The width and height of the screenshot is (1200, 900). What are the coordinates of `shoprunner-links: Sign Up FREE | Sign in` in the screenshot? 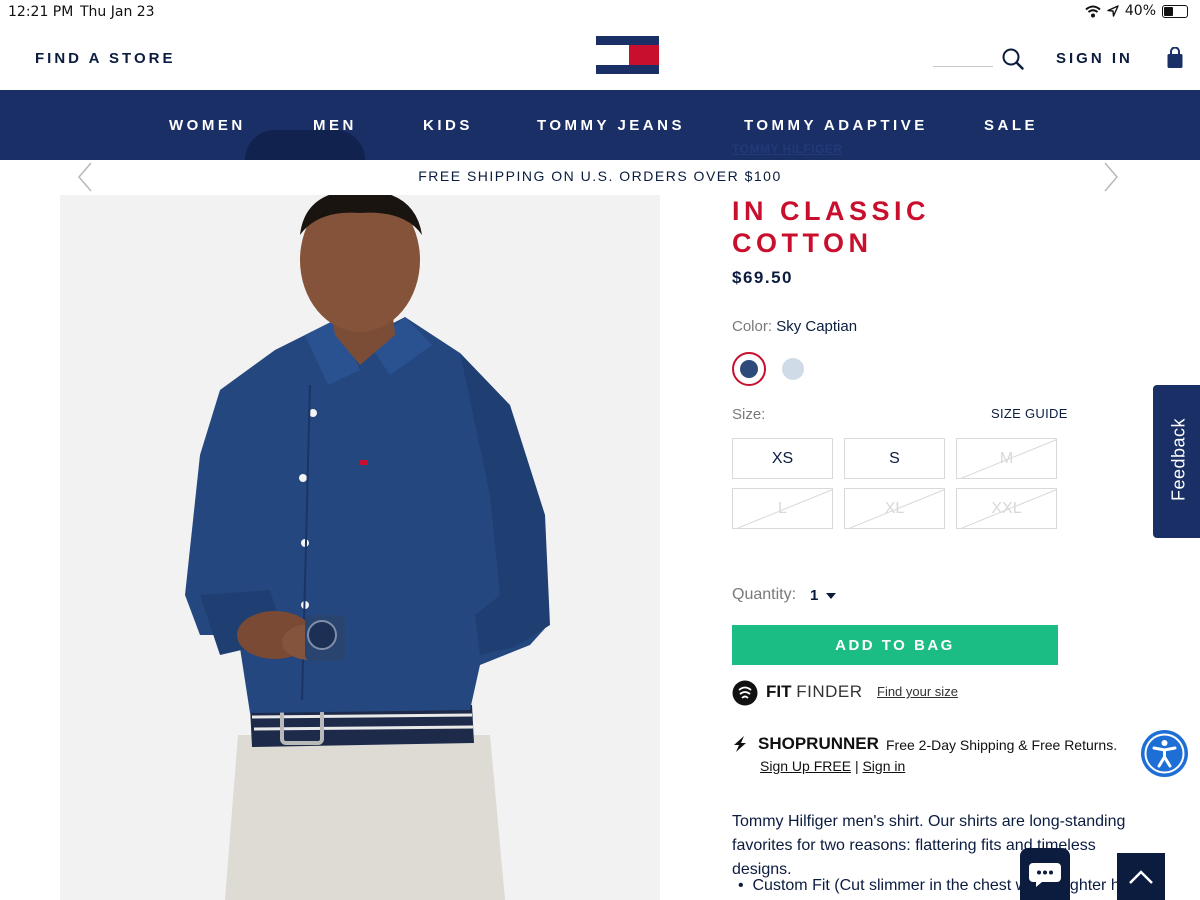 It's located at (832, 766).